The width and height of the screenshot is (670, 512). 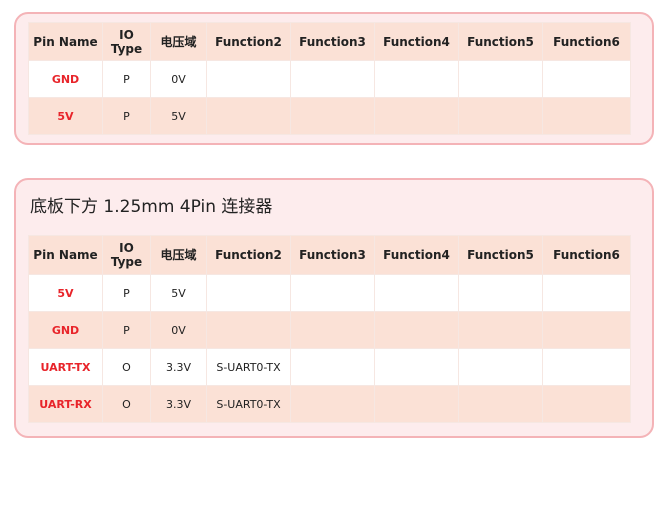 I want to click on pin-name-cell: UART-TX, so click(x=65, y=367).